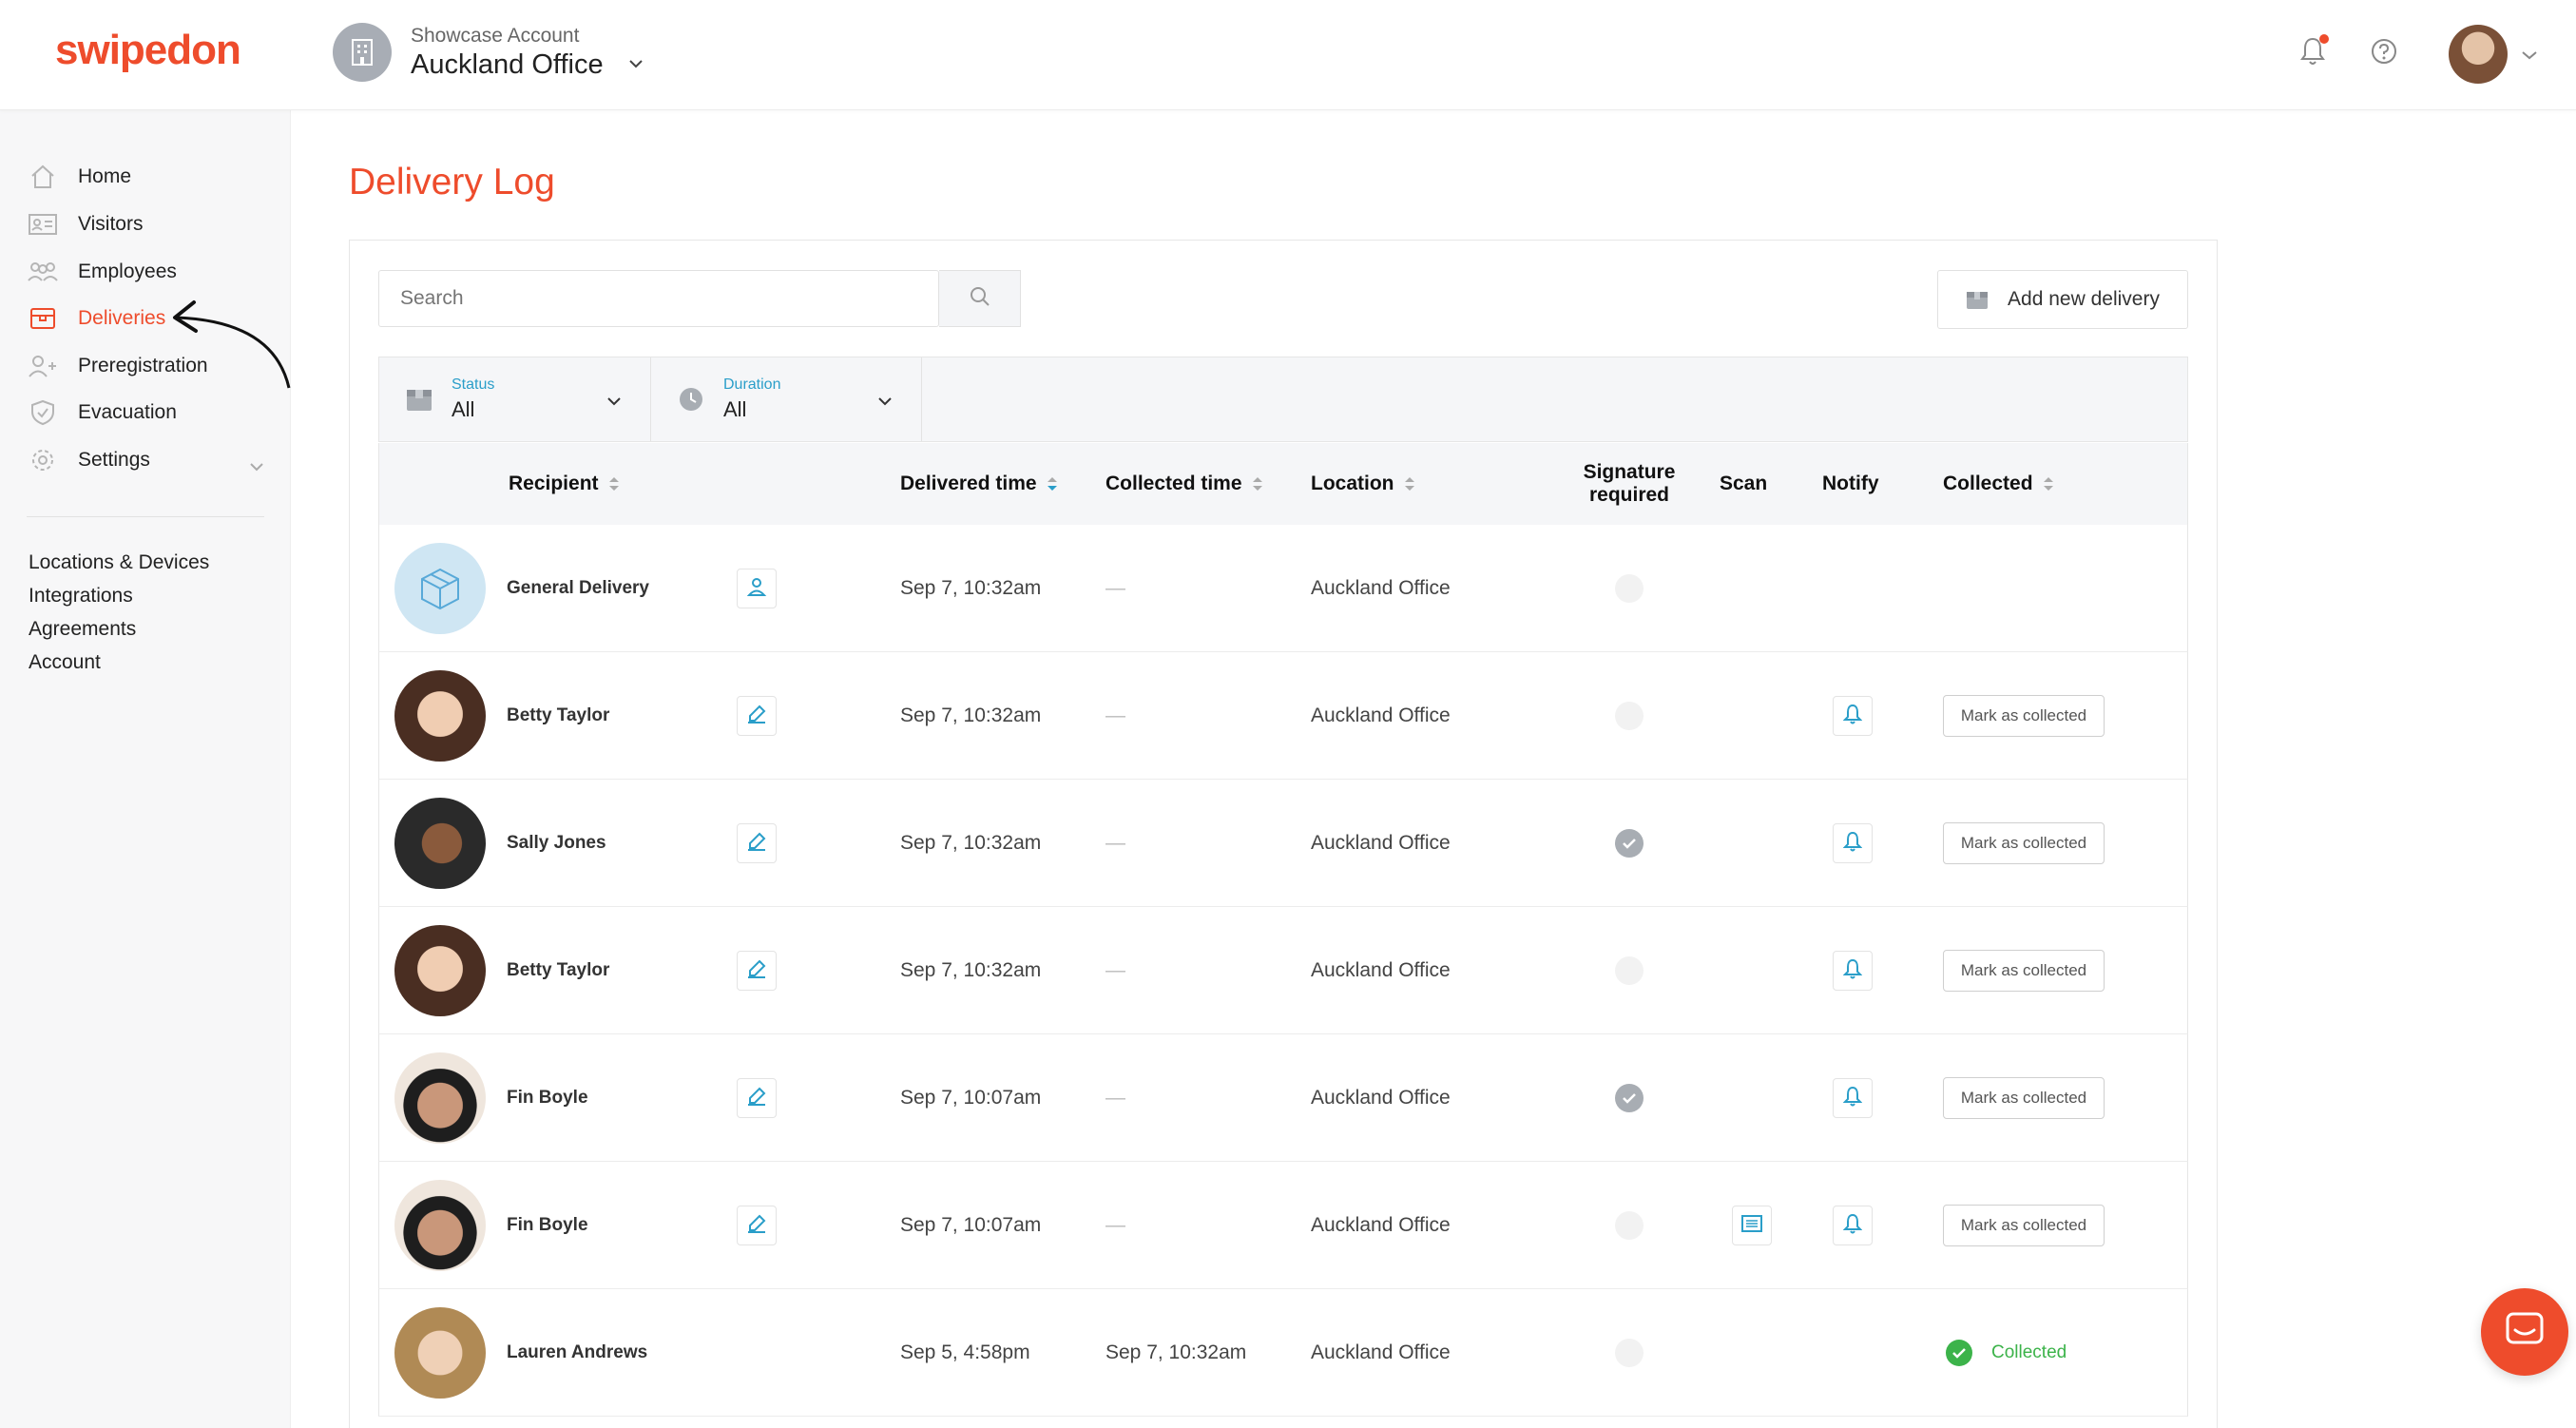 The width and height of the screenshot is (2576, 1428). Describe the element at coordinates (473, 384) in the screenshot. I see `status-filter-label: Status` at that location.